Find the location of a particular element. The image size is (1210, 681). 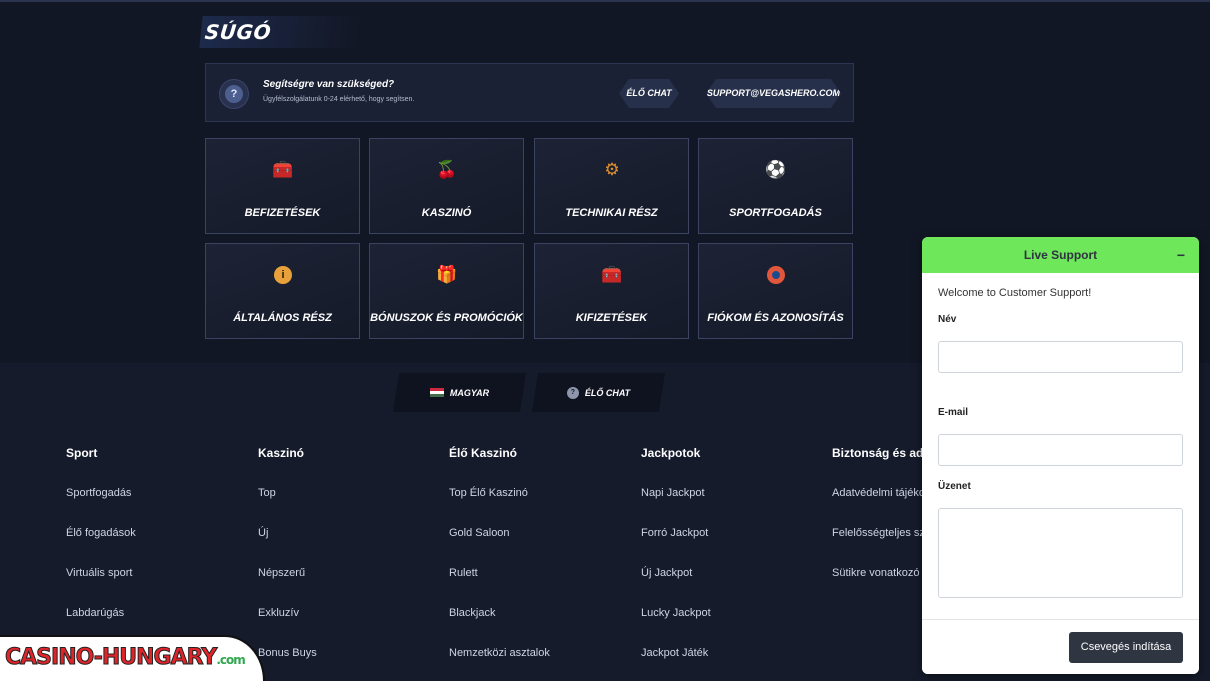

footer-link: Top Élő Kaszinó is located at coordinates (539, 493).